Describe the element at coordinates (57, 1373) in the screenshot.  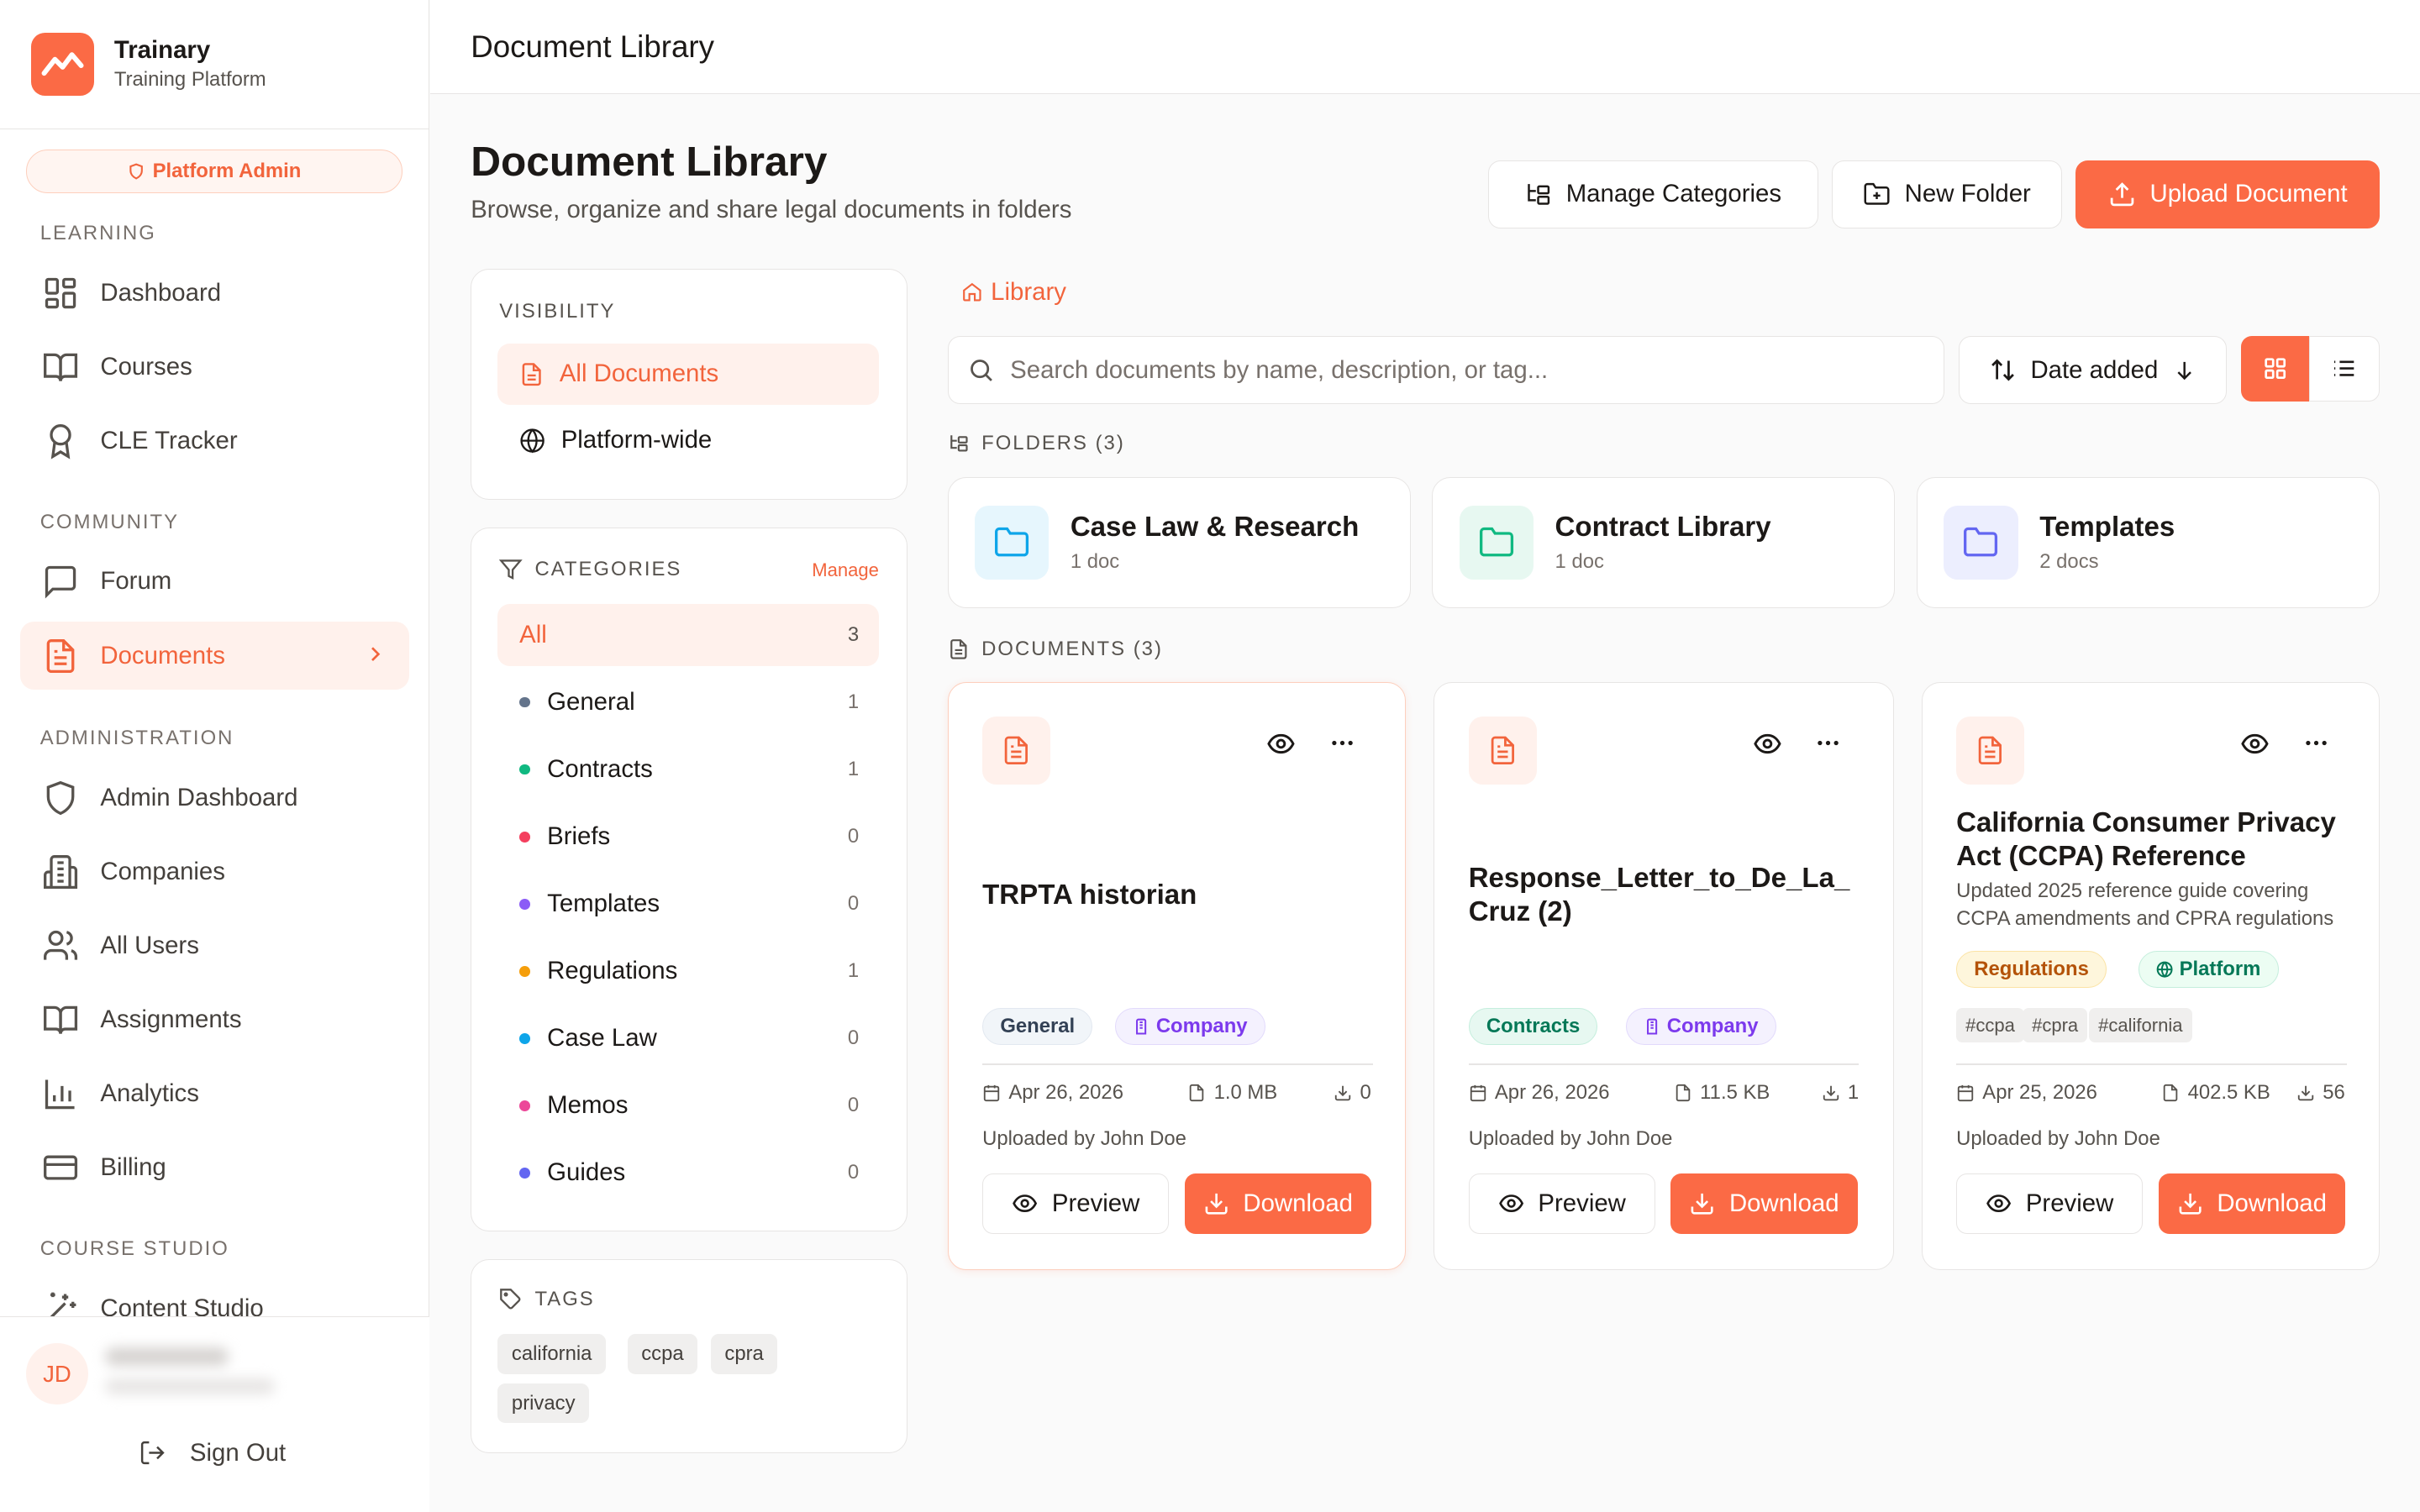
I see `avatar: JD` at that location.